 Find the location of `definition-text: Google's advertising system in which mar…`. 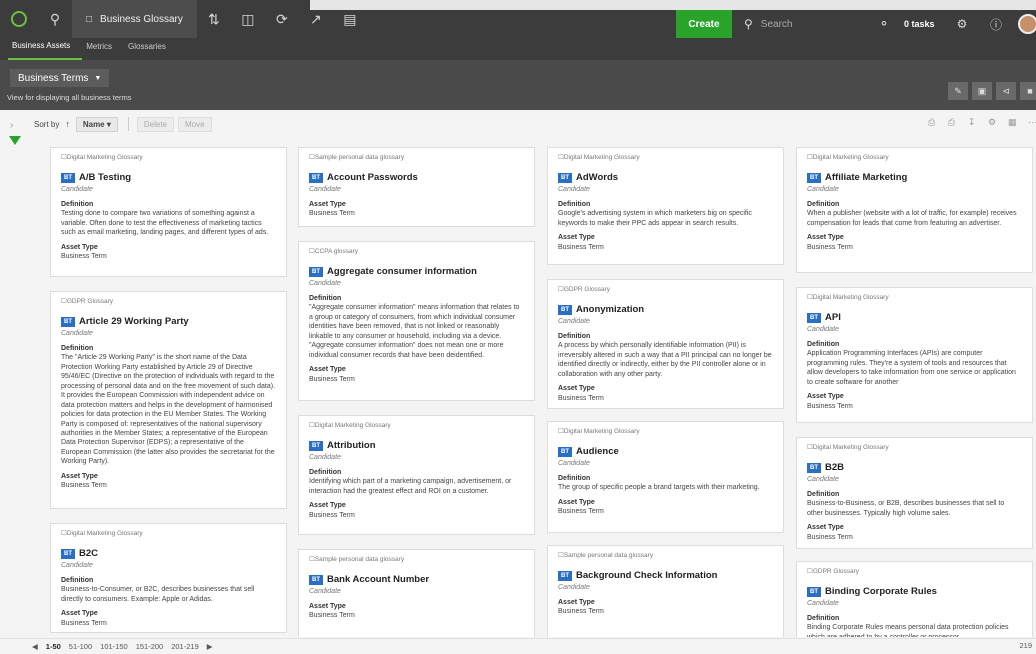

definition-text: Google's advertising system in which mar… is located at coordinates (655, 218).